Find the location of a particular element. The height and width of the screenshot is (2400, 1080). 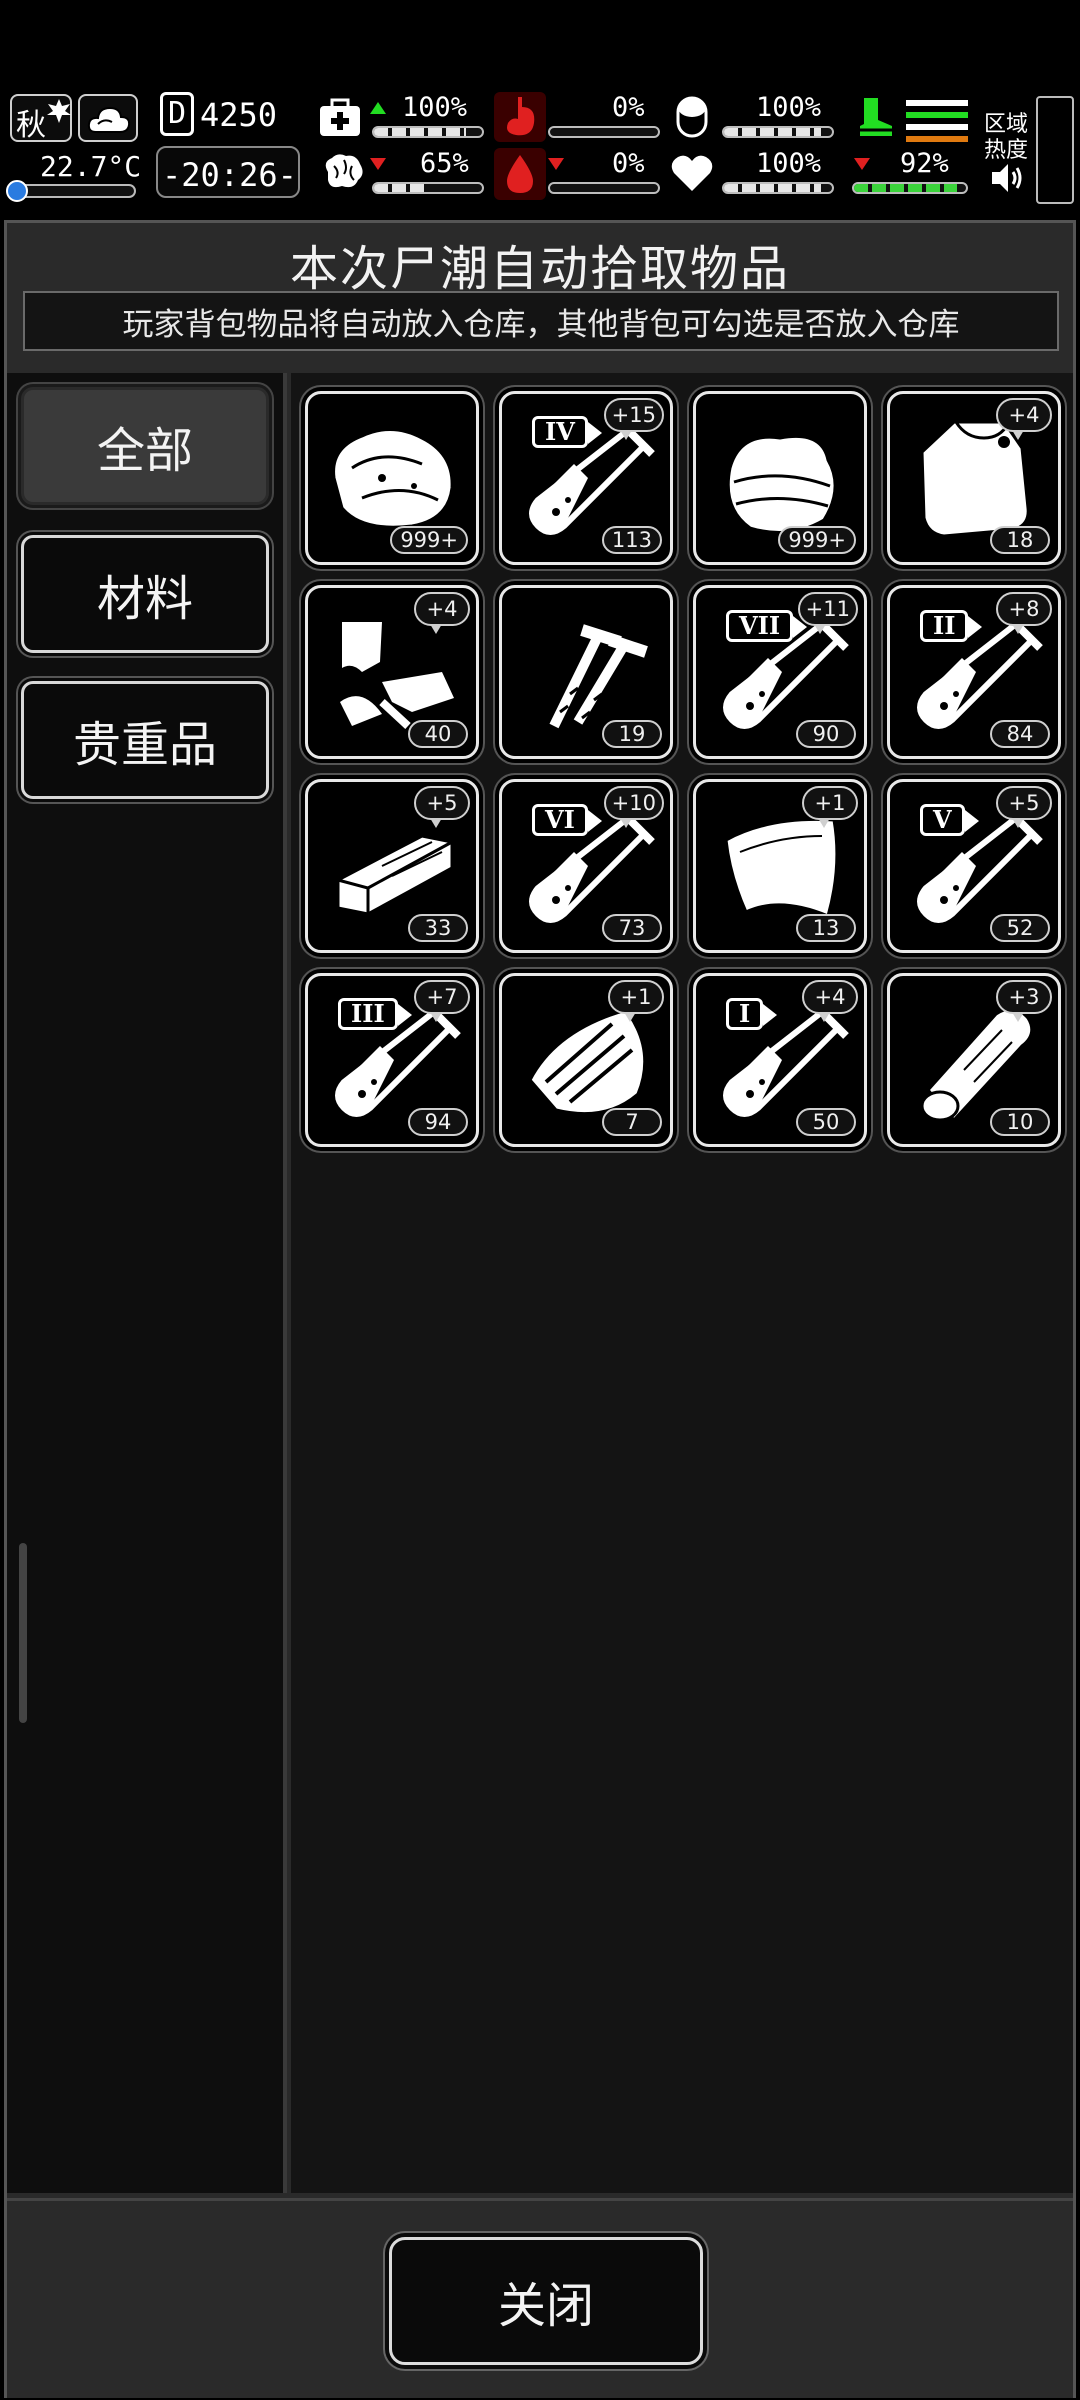

pill-icon is located at coordinates (692, 117).